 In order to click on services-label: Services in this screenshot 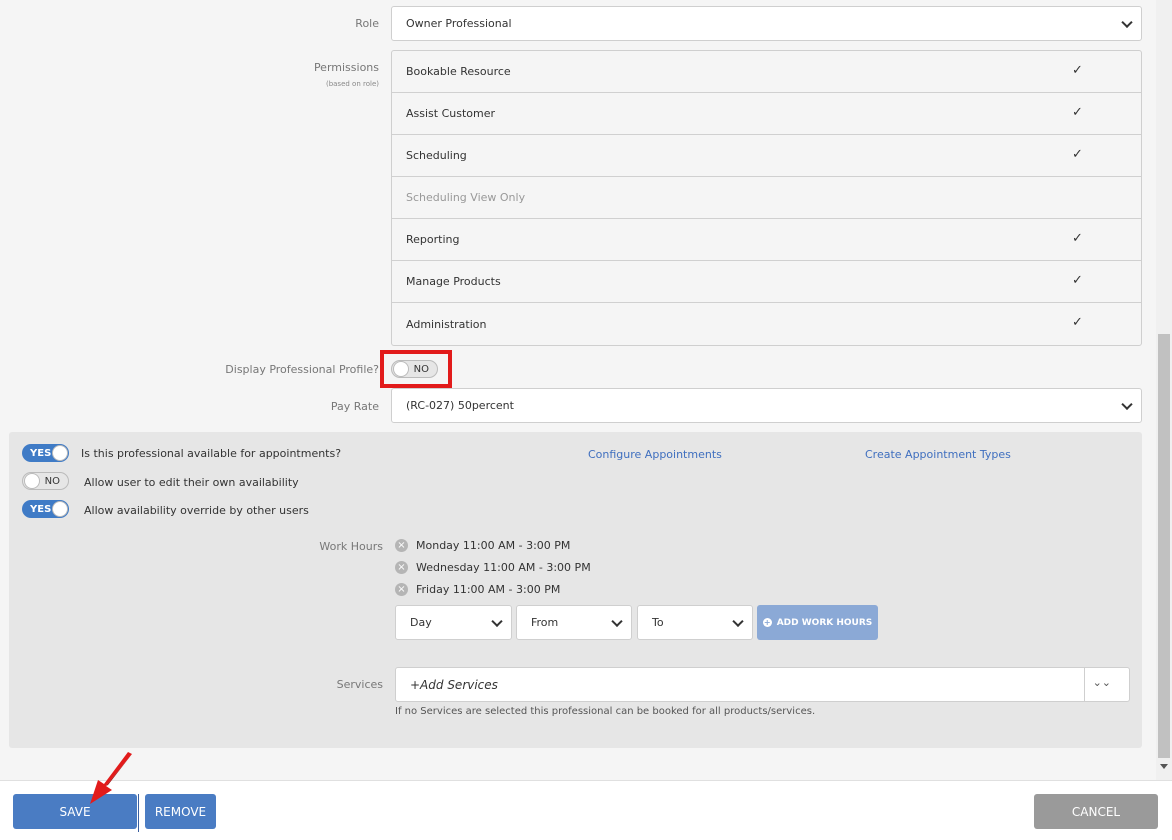, I will do `click(359, 684)`.